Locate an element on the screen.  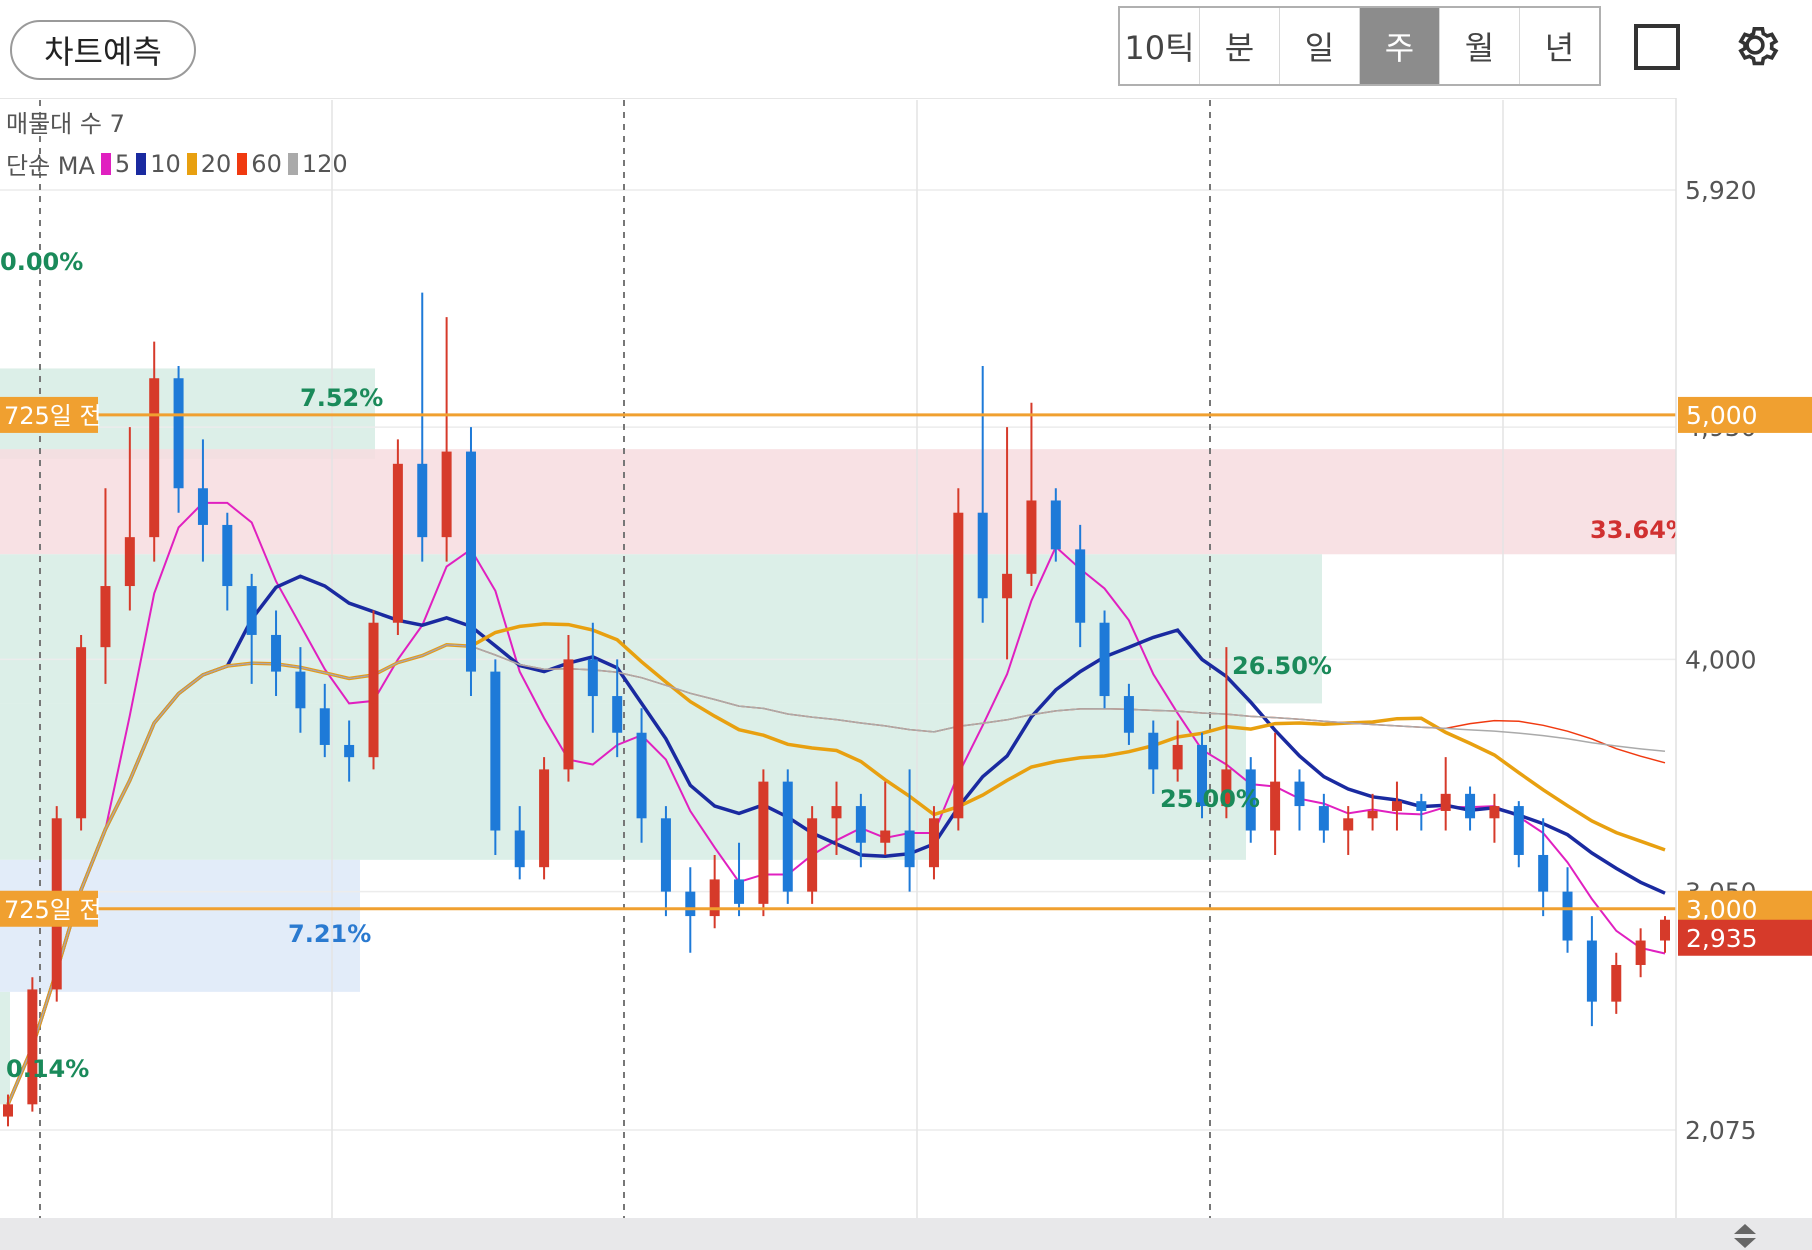
ma10-label: 10 is located at coordinates (165, 163).